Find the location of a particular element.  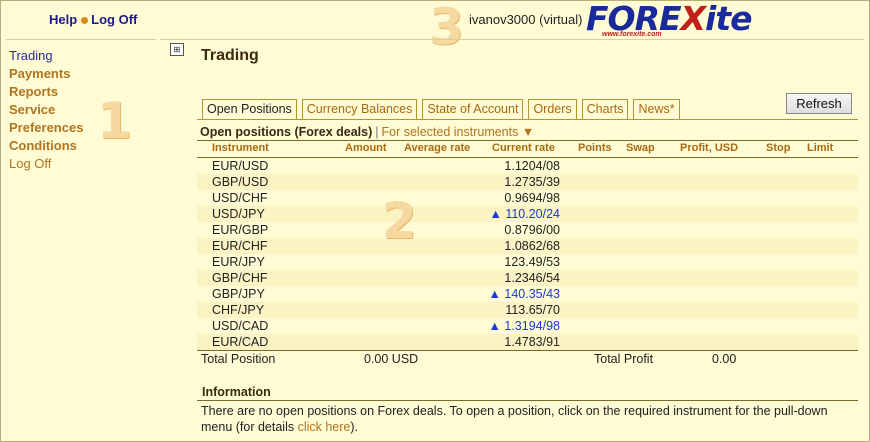

row-current-rate: 0.8796/00 is located at coordinates (532, 230).